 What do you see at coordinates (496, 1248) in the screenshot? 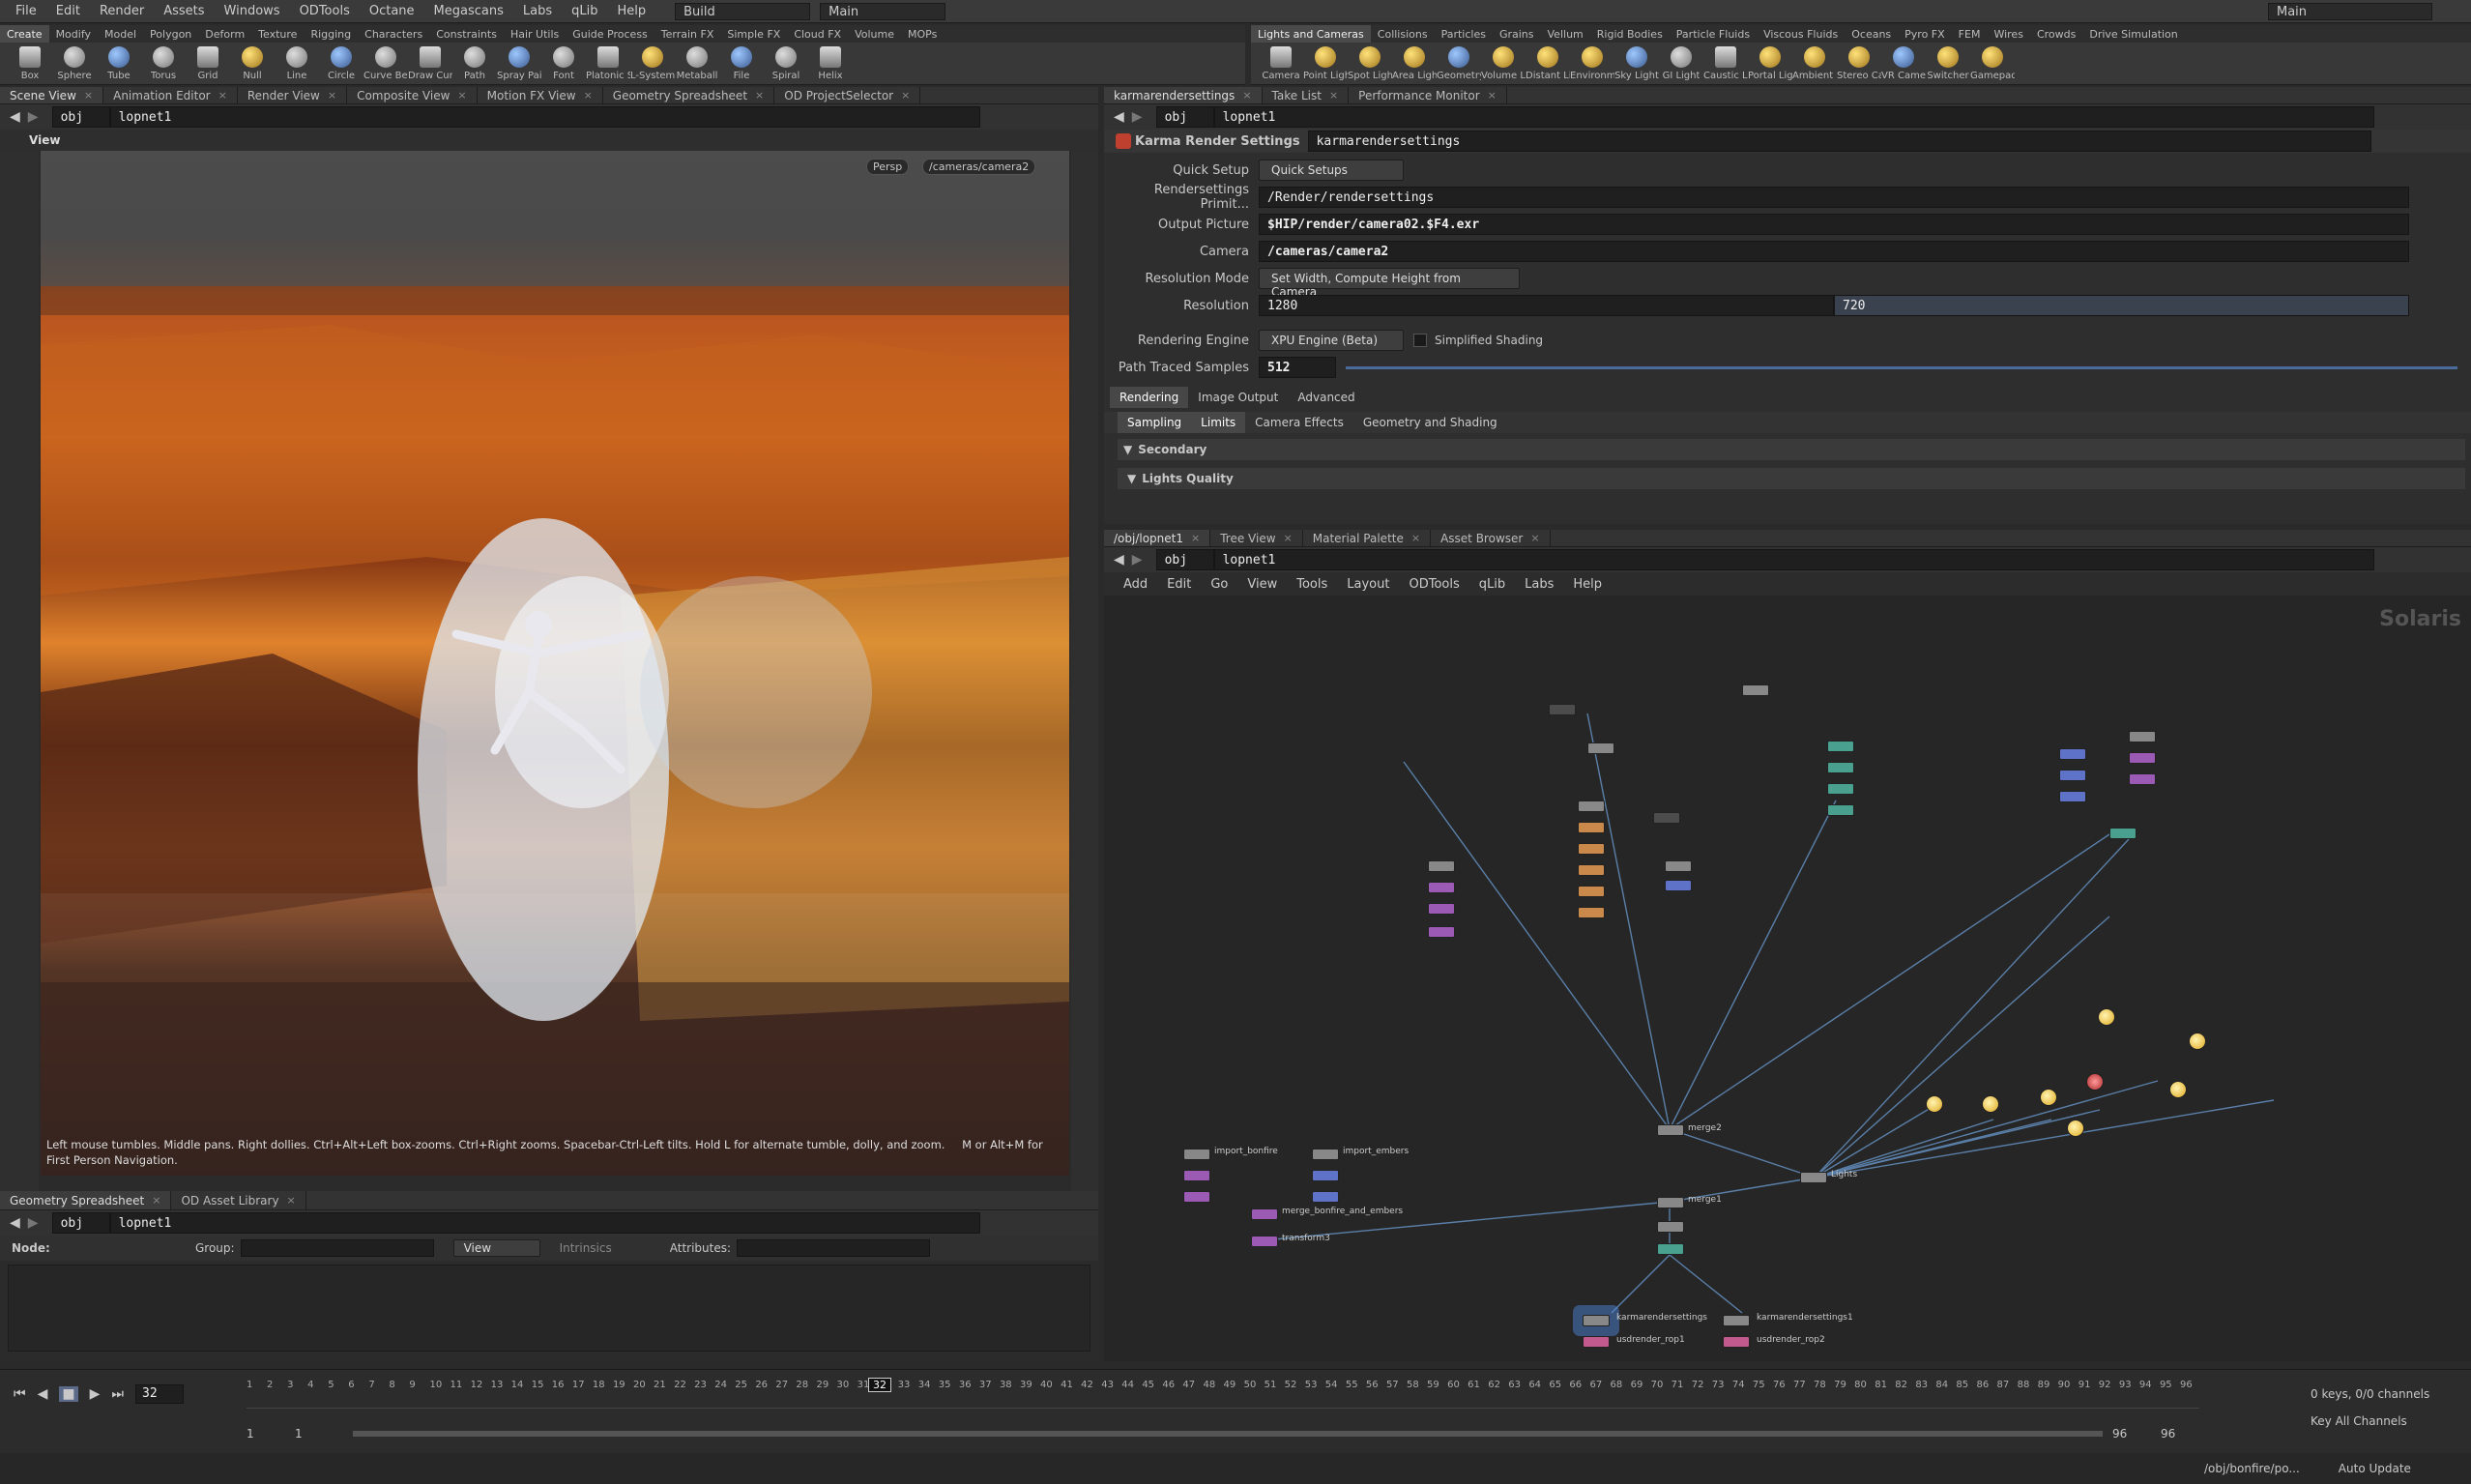
I see `view-menu: View` at bounding box center [496, 1248].